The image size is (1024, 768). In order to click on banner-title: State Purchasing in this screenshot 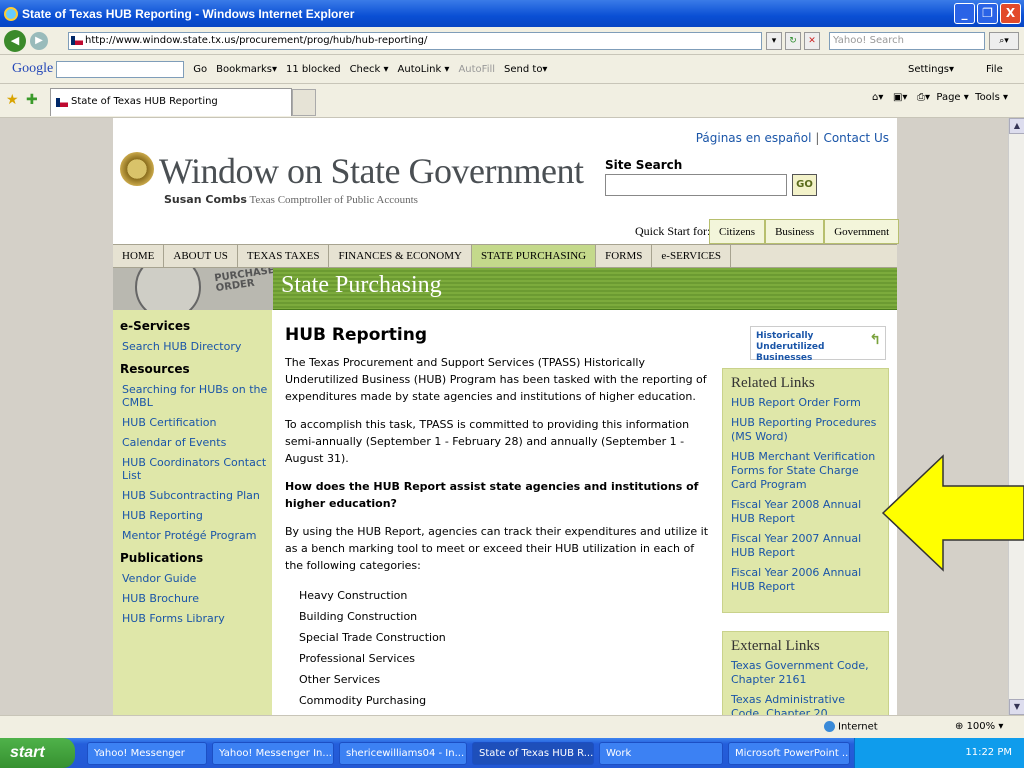, I will do `click(361, 285)`.